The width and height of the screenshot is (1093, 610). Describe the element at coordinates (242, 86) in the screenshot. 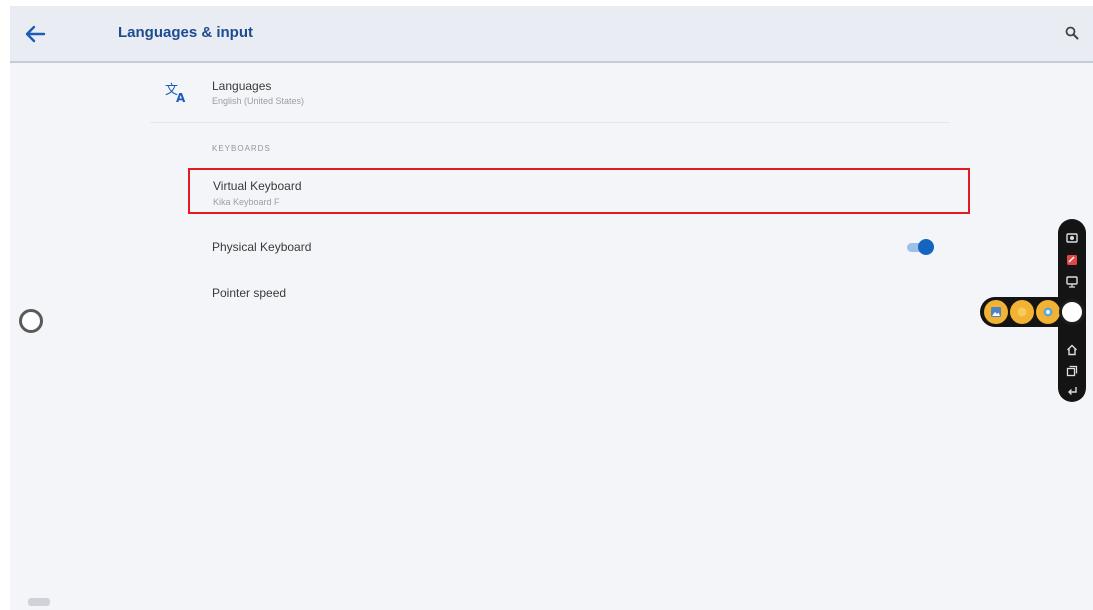

I see `languages-title: Languages` at that location.